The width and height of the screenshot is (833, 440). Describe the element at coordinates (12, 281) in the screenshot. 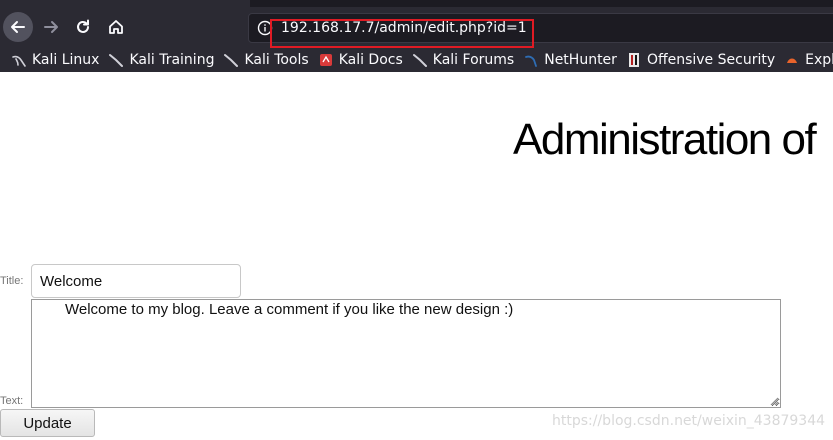

I see `title-label: Title:` at that location.